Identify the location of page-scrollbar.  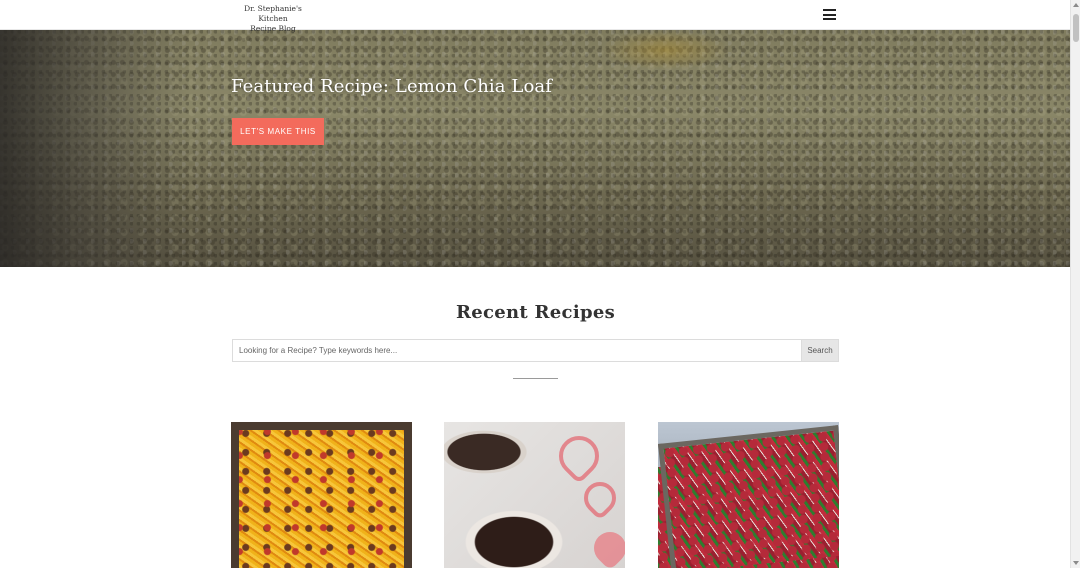
(1075, 284).